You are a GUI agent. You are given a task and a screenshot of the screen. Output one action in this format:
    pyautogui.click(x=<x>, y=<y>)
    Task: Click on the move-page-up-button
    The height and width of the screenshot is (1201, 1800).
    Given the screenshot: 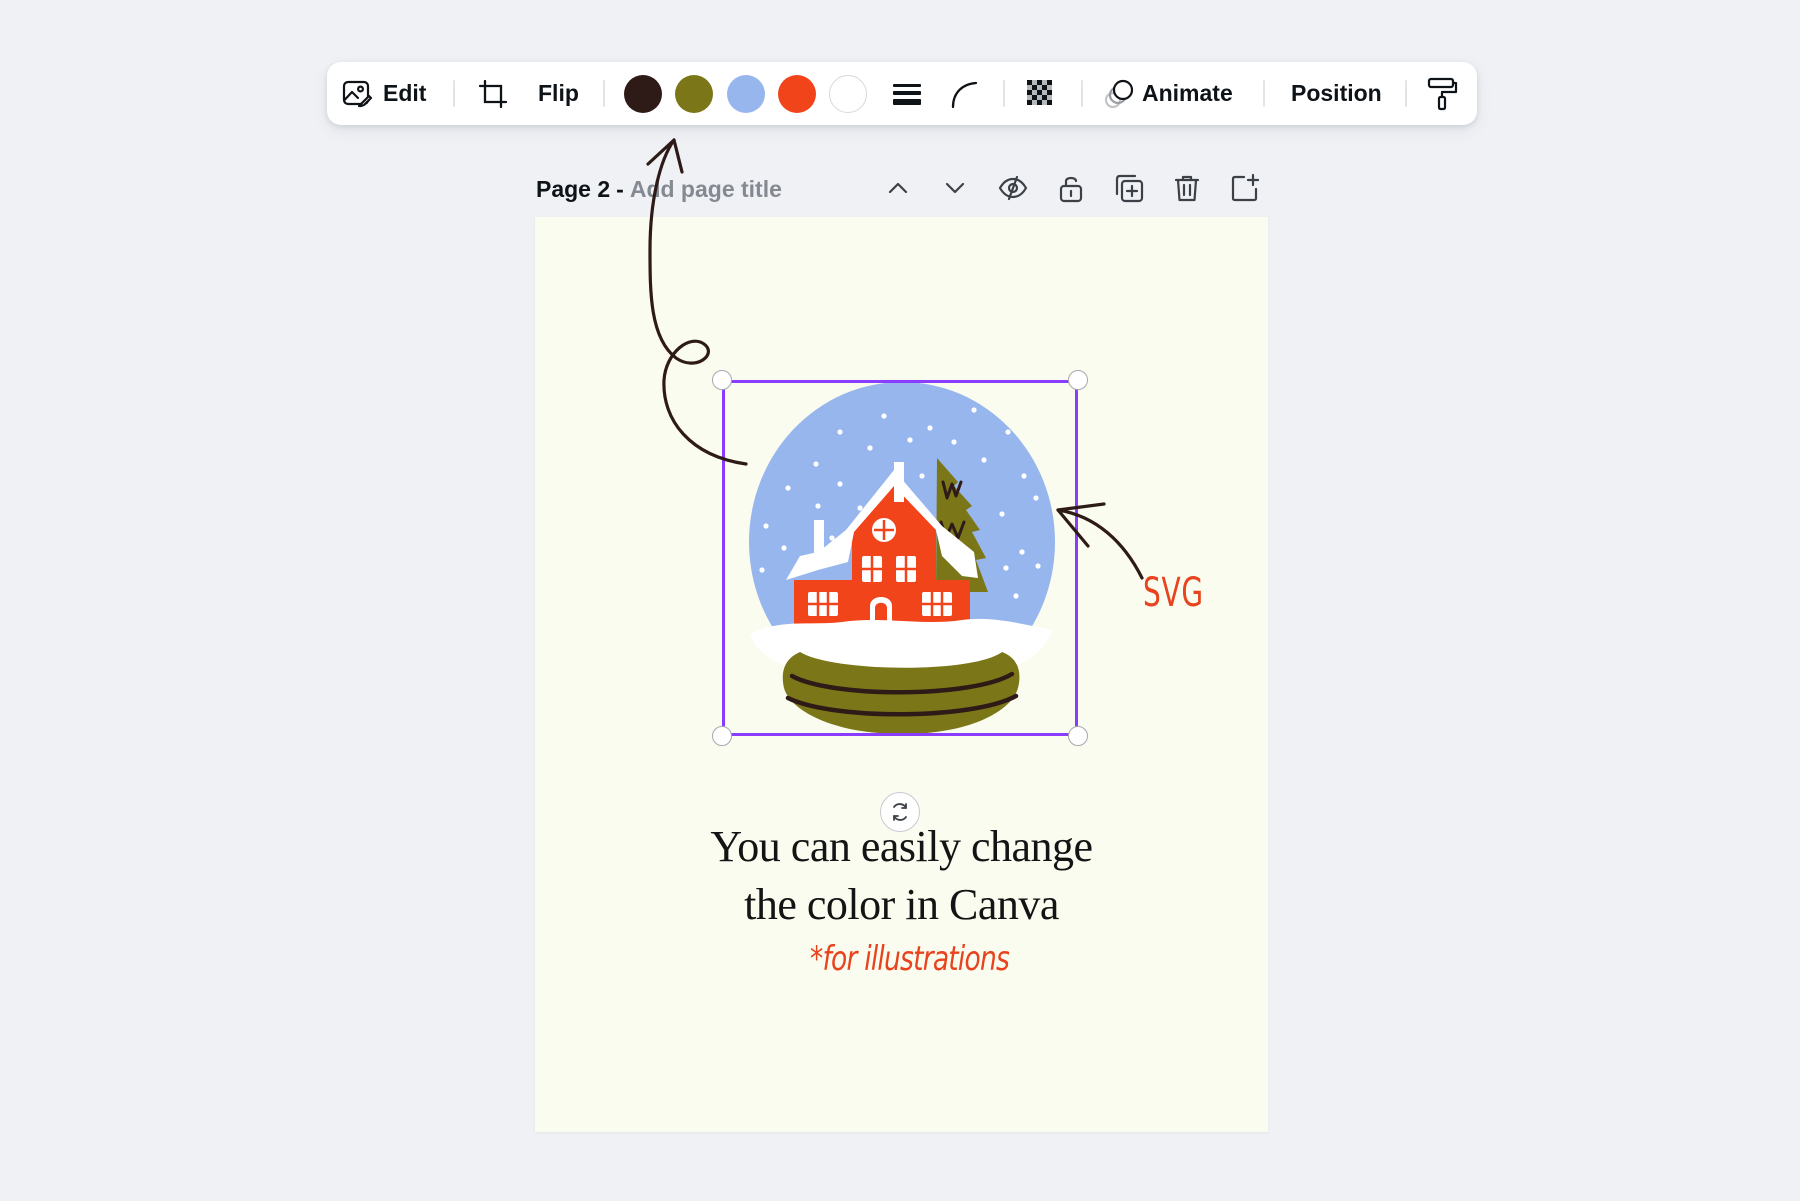 What is the action you would take?
    pyautogui.click(x=898, y=188)
    